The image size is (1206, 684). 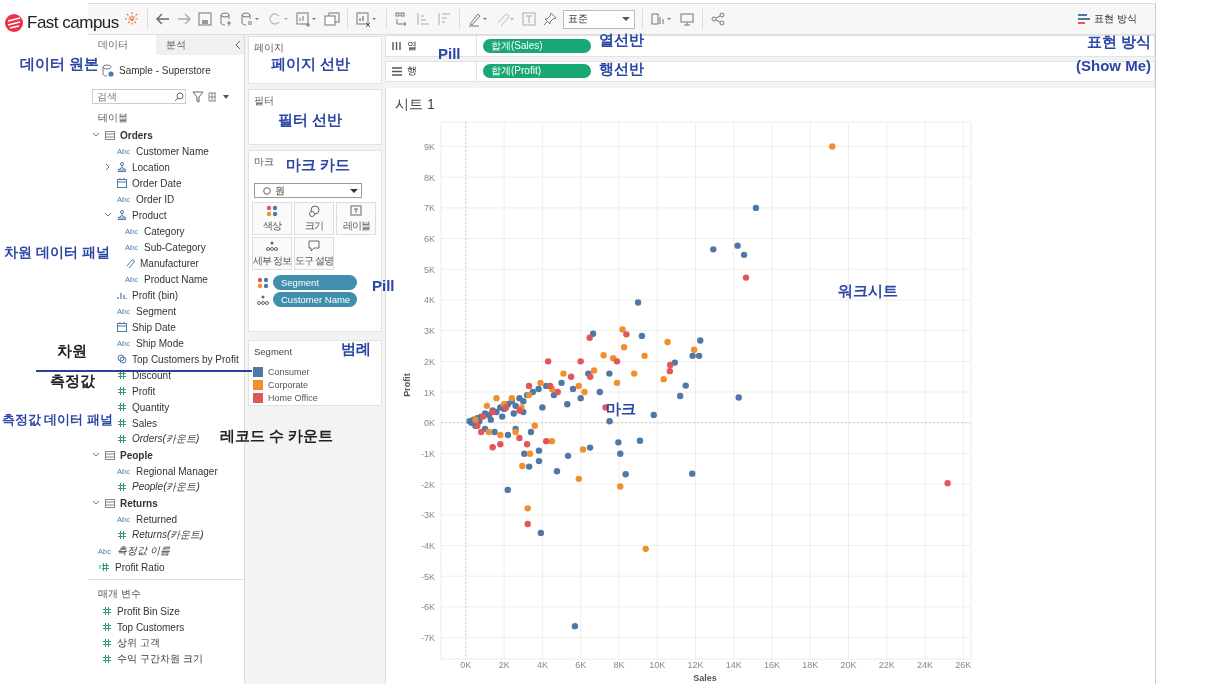 What do you see at coordinates (160, 659) in the screenshot?
I see `parameter-name: 수익 구간차원 크기` at bounding box center [160, 659].